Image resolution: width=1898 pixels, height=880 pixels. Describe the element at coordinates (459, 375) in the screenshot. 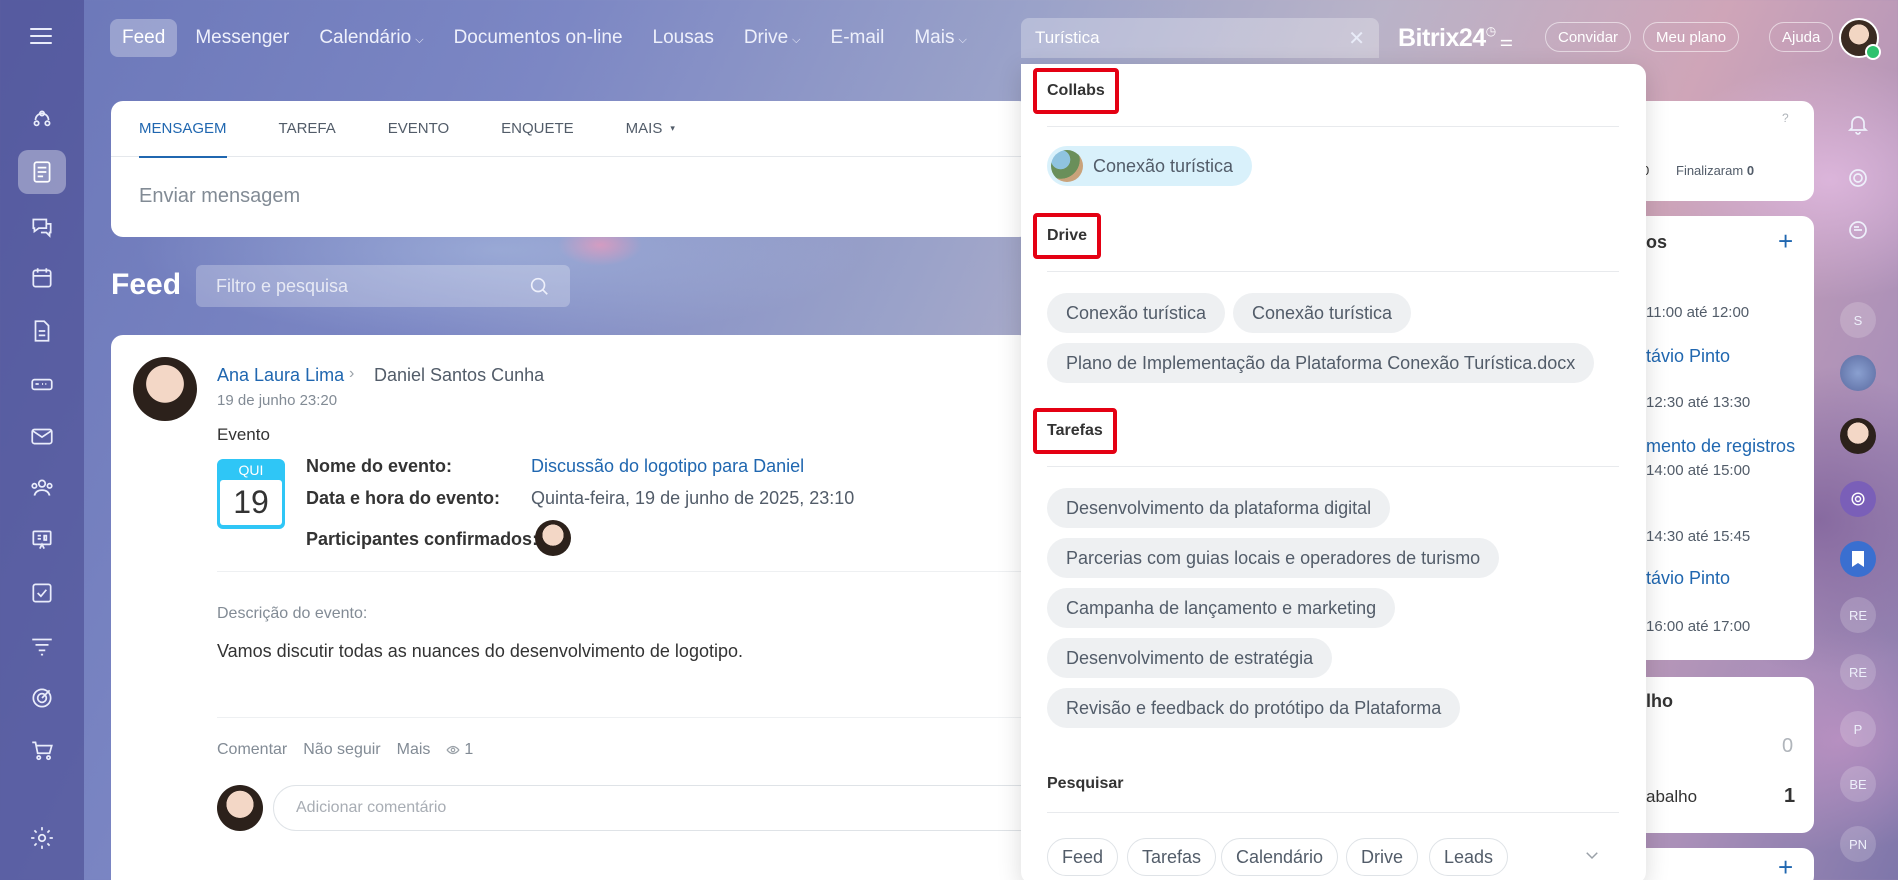

I see `post-recipient: Daniel Santos Cunha` at that location.